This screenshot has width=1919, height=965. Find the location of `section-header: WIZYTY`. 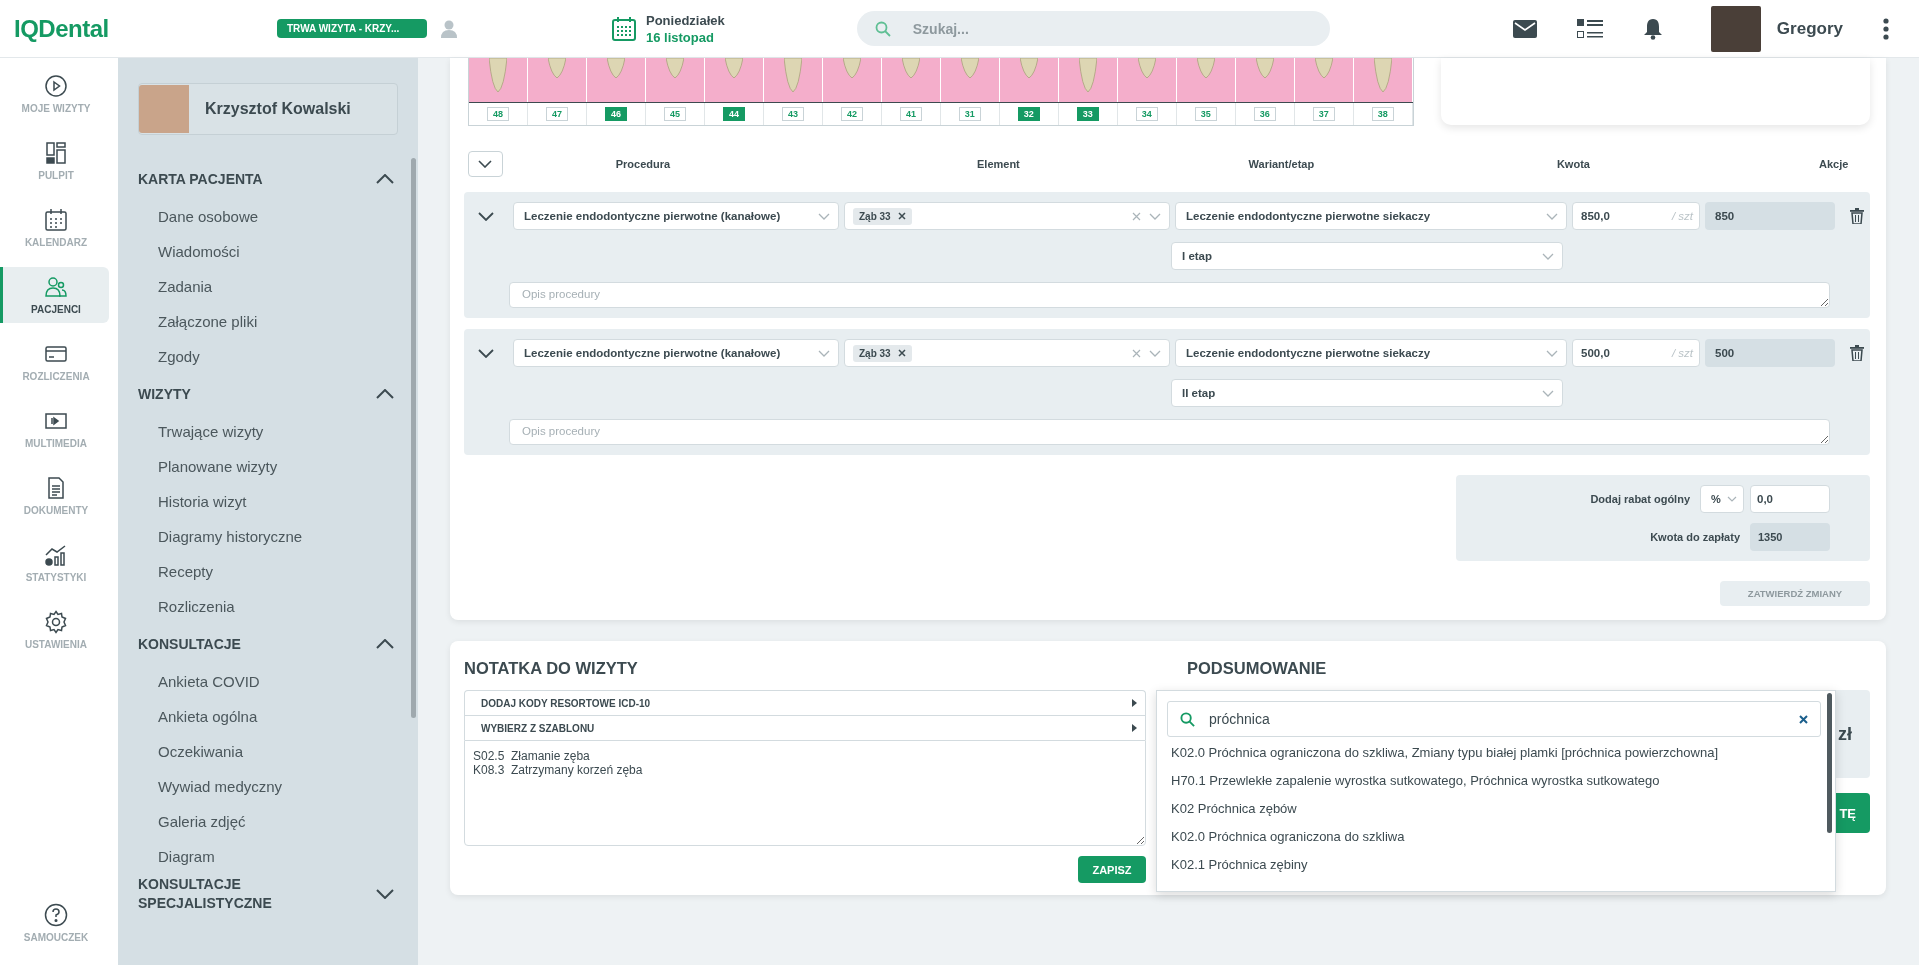

section-header: WIZYTY is located at coordinates (268, 394).